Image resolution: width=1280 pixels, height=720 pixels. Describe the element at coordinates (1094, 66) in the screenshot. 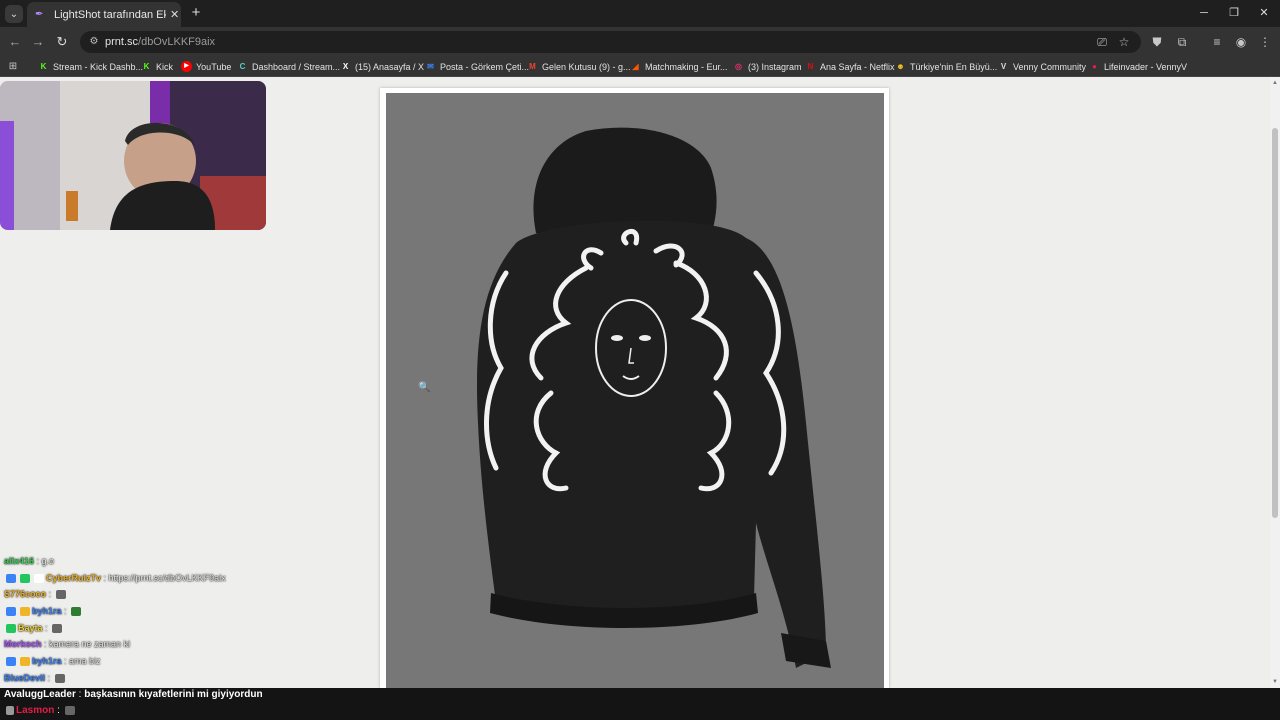

I see `lifeinvader-icon: ●` at that location.